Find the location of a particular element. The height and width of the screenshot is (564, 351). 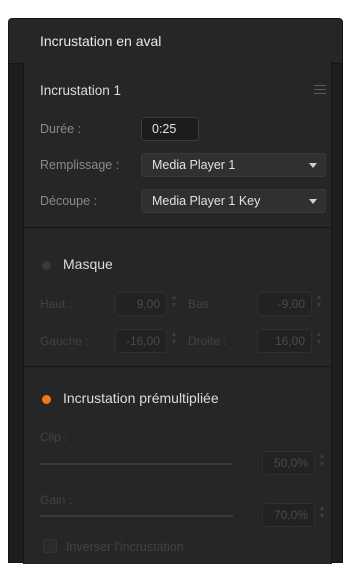

clip-slider is located at coordinates (136, 464).